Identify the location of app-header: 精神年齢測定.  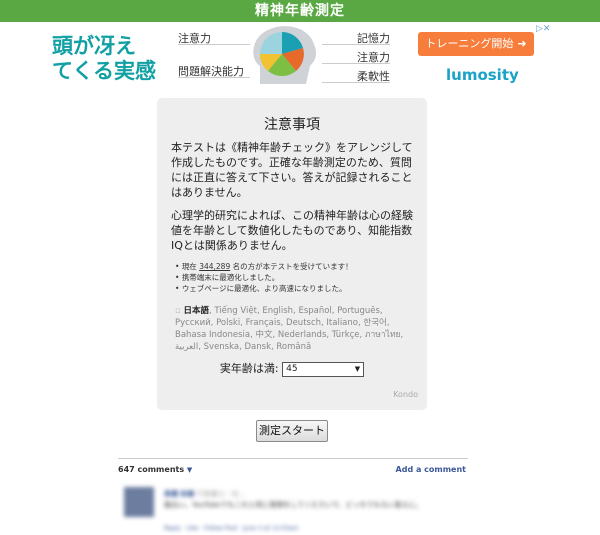
(300, 11).